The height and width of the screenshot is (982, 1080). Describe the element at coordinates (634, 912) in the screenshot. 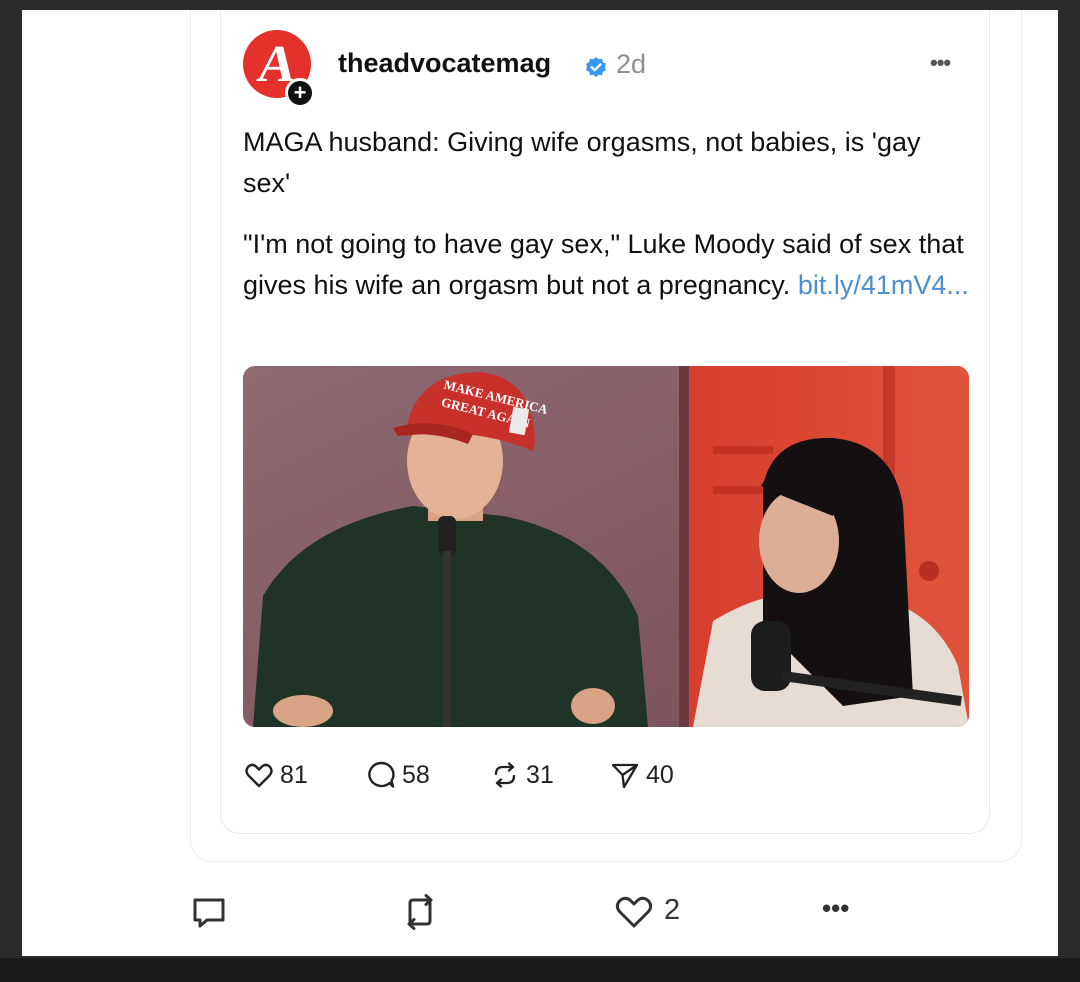

I see `bottom-heart-icon` at that location.